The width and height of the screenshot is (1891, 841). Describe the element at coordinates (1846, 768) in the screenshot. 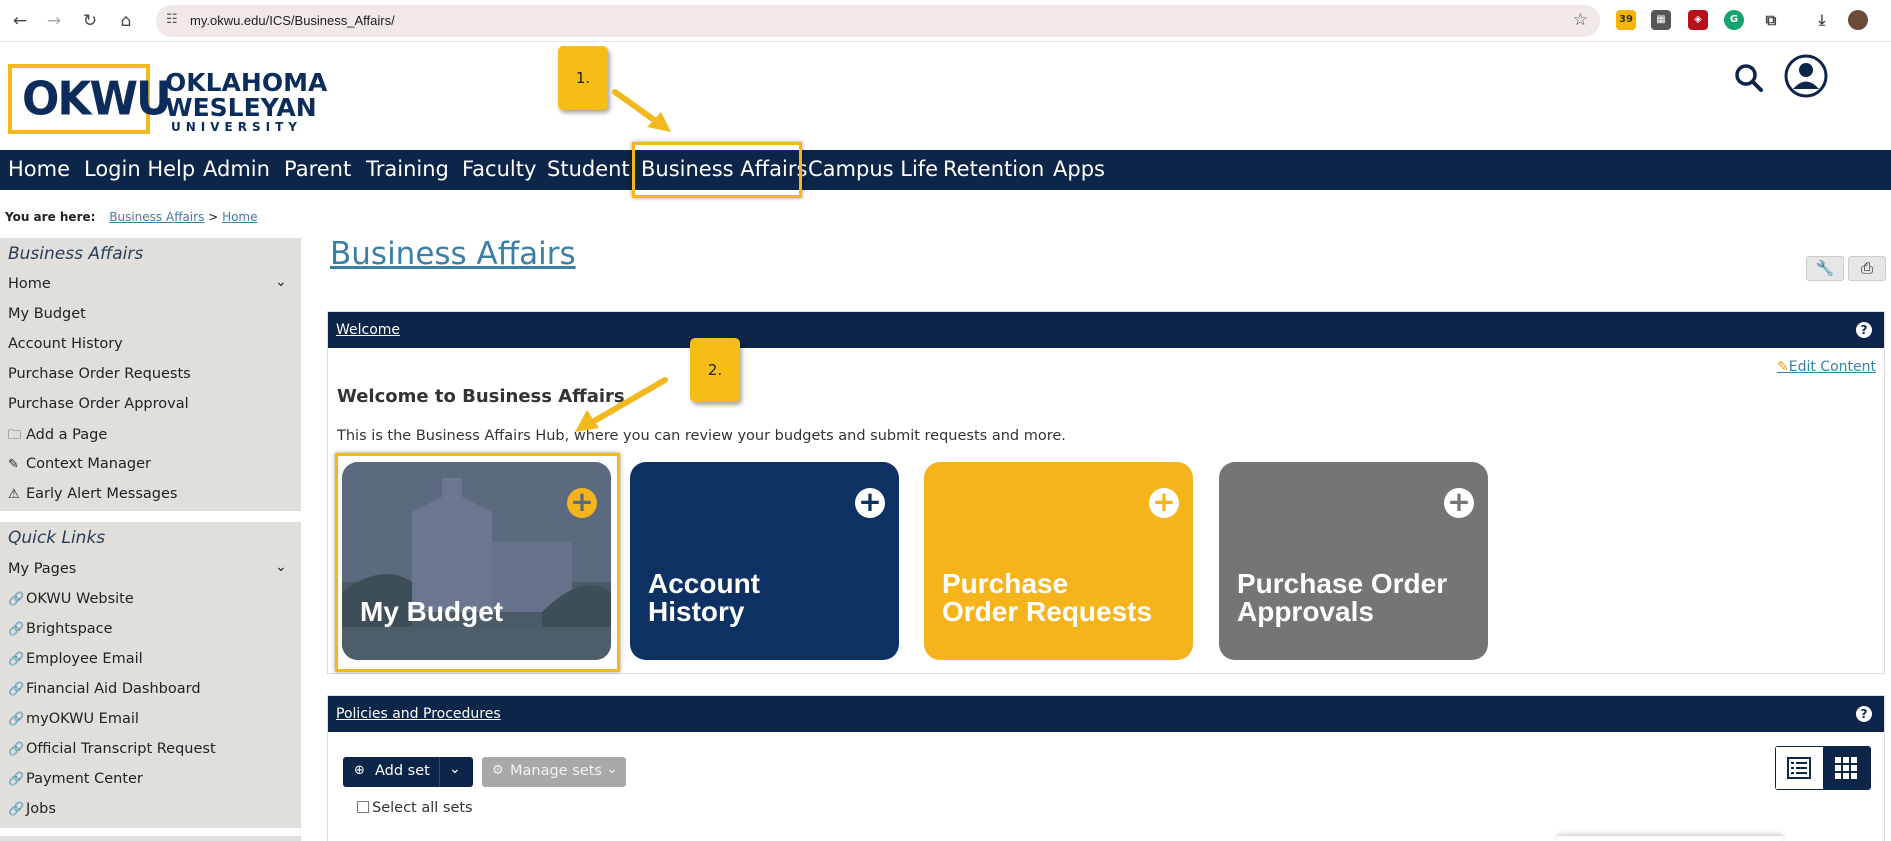

I see `grid-view-button` at that location.